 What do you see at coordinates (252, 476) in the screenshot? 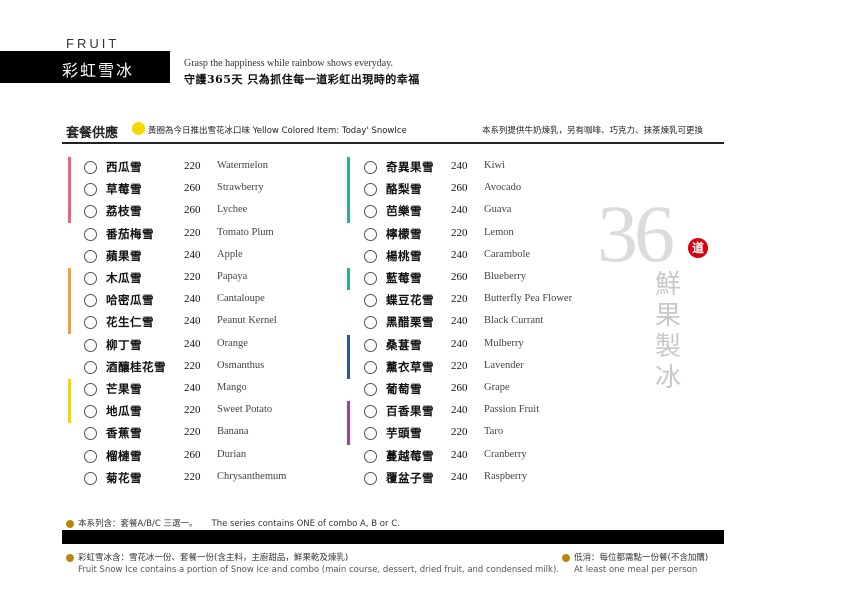
I see `item-name-en: Chrysanthemum` at bounding box center [252, 476].